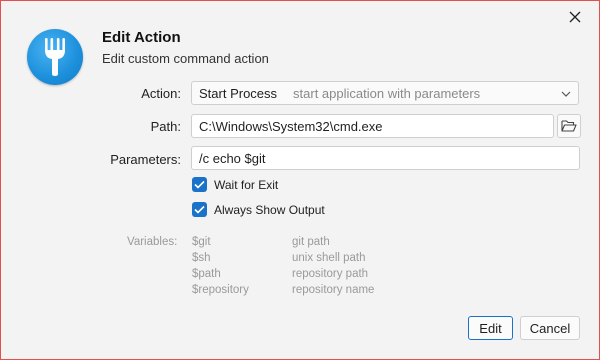  What do you see at coordinates (185, 58) in the screenshot?
I see `dialog-subtitle: Edit custom command action` at bounding box center [185, 58].